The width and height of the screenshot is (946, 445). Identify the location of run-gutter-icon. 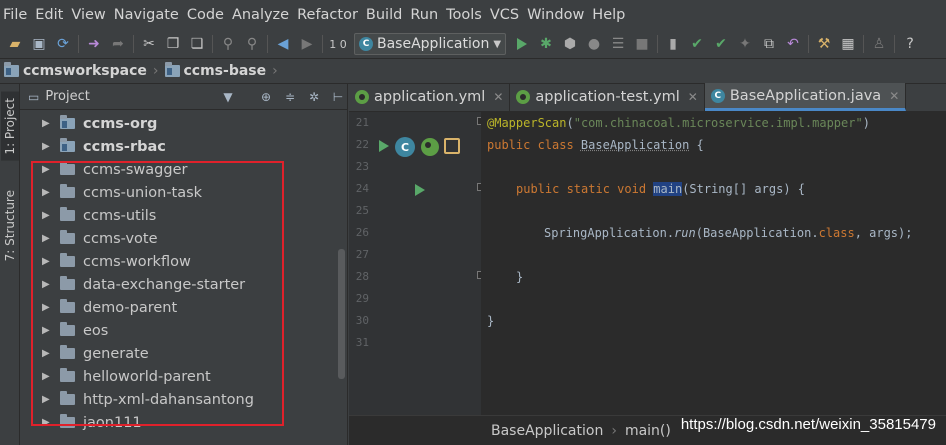
(384, 146).